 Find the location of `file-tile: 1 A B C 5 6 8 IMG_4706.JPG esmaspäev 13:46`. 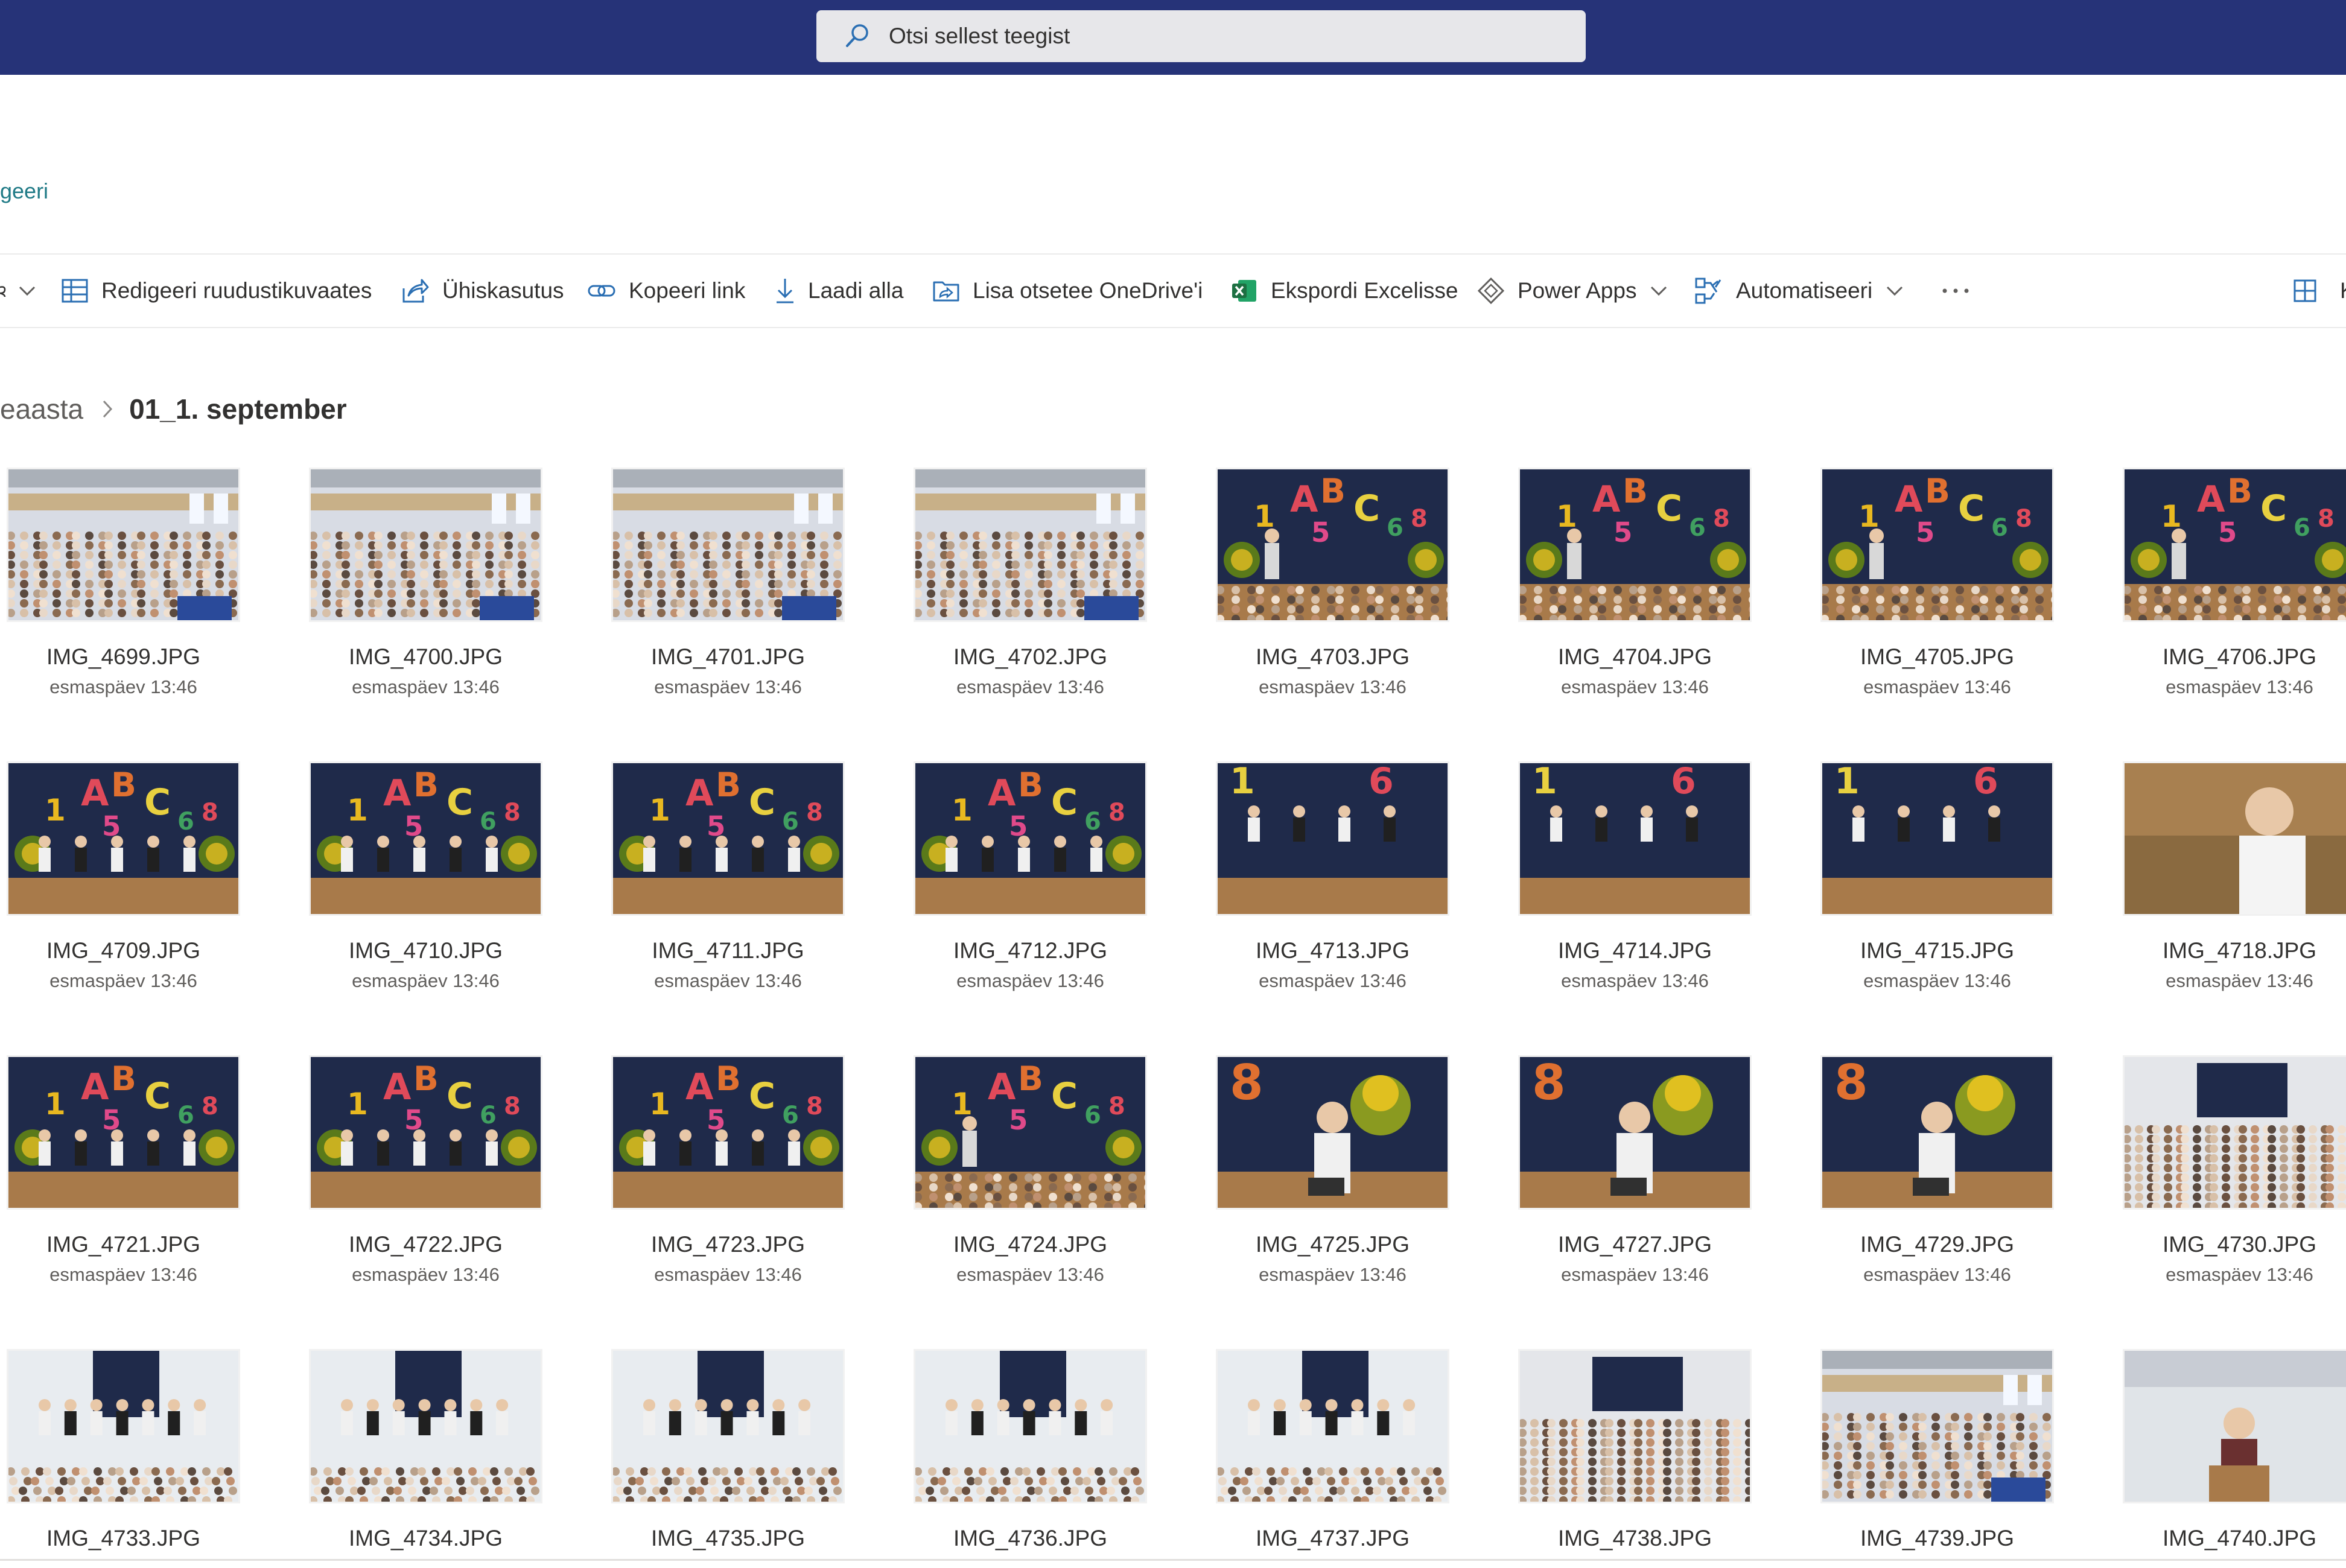

file-tile: 1 A B C 5 6 8 IMG_4706.JPG esmaspäev 13:46 is located at coordinates (2235, 583).